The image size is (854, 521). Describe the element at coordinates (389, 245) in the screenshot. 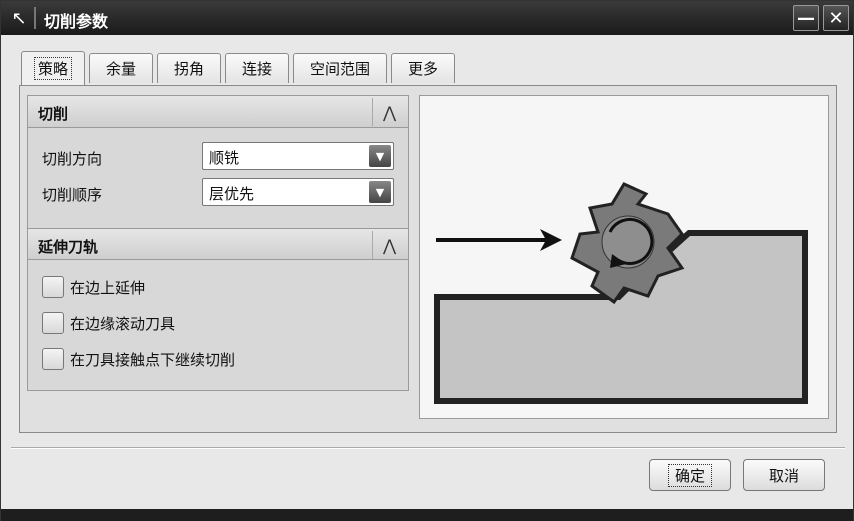

I see `collapse-extend-icon: ⋀` at that location.